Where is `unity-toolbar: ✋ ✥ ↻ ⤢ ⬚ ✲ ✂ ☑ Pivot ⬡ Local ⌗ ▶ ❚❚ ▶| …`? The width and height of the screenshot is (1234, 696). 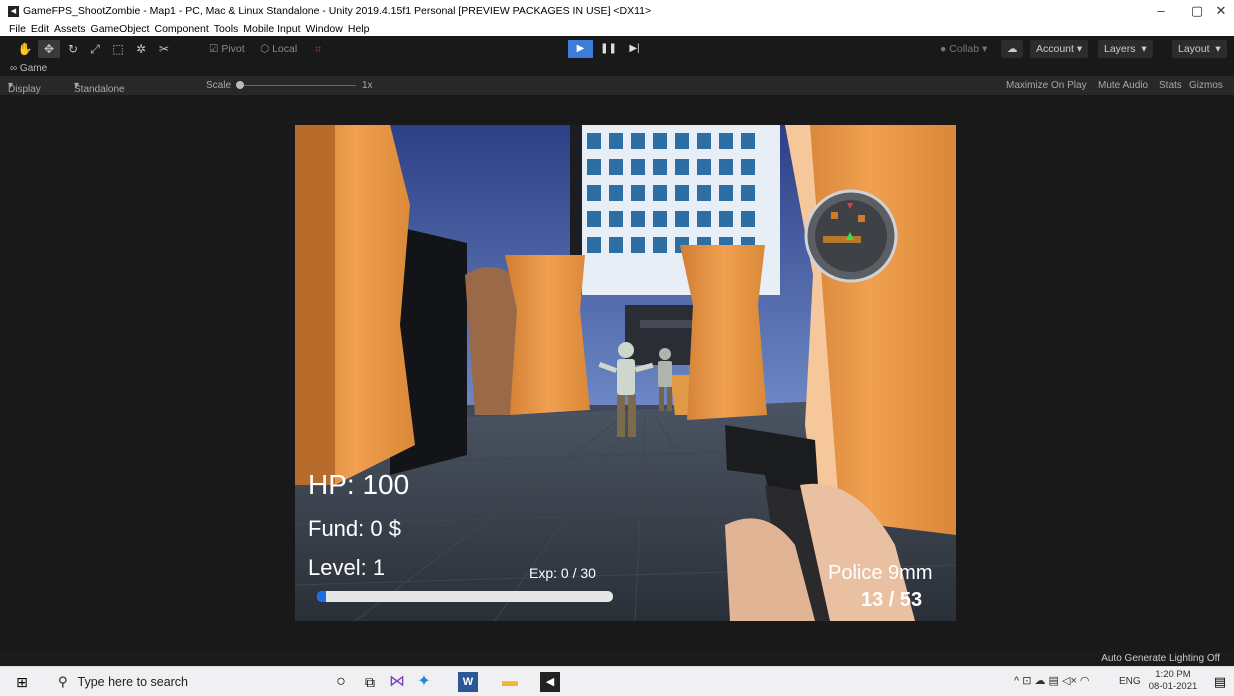 unity-toolbar: ✋ ✥ ↻ ⤢ ⬚ ✲ ✂ ☑ Pivot ⬡ Local ⌗ ▶ ❚❚ ▶| … is located at coordinates (617, 49).